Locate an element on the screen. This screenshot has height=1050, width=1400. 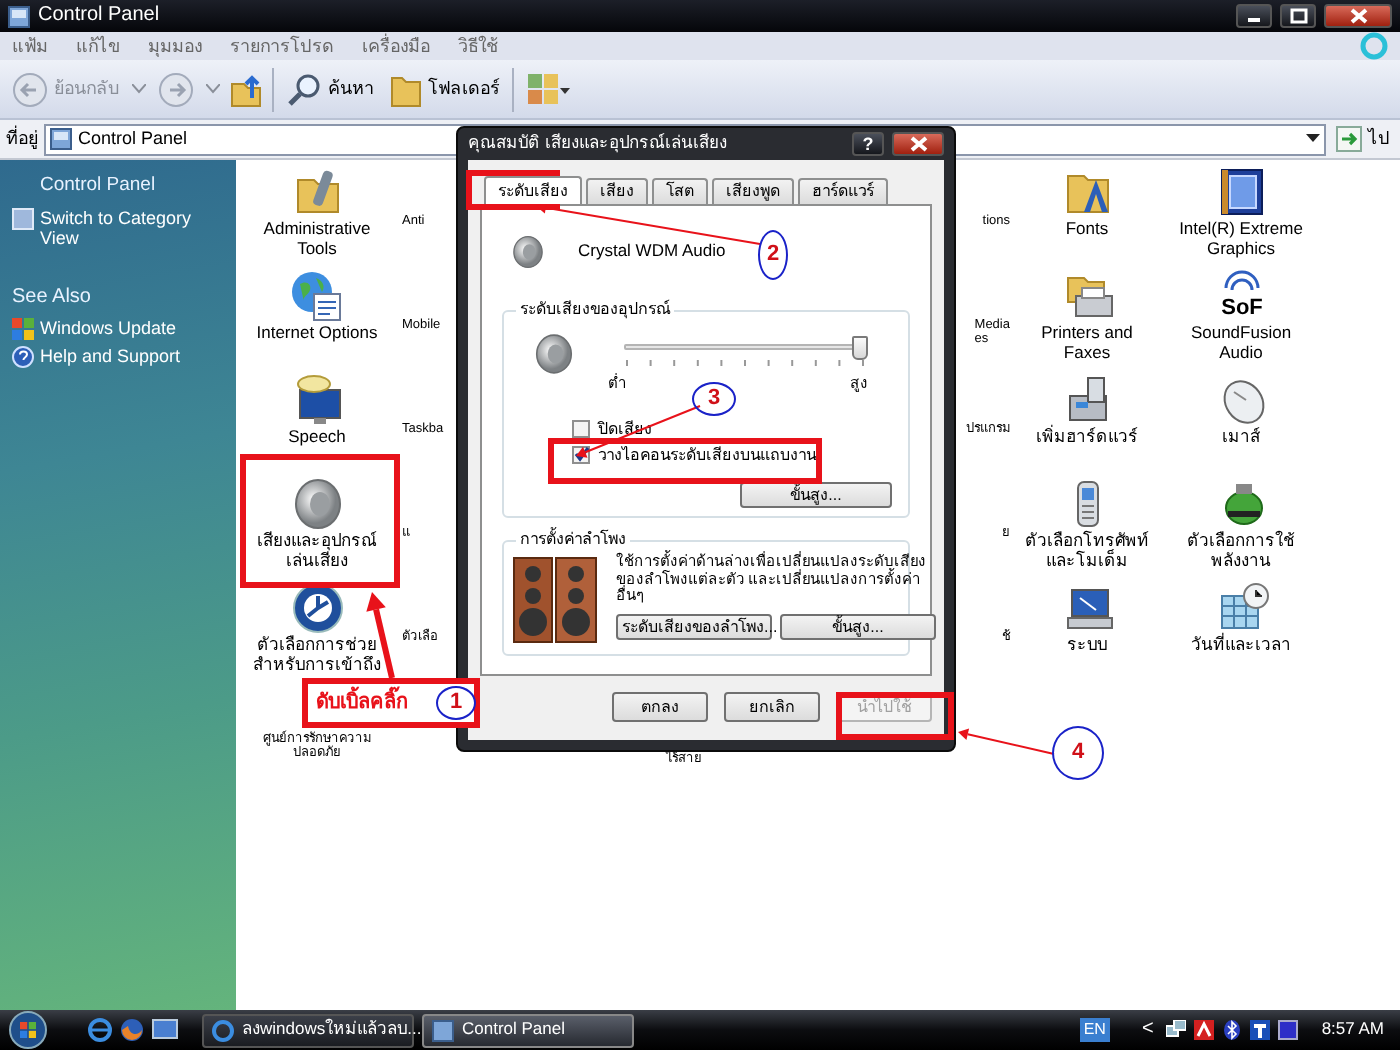
dialog-button: ตกลง is located at coordinates (660, 707).